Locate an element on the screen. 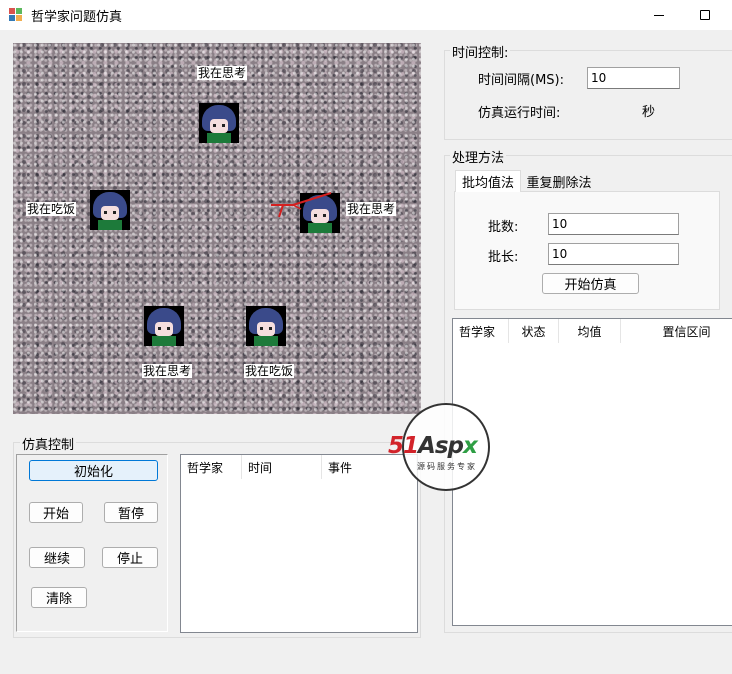 This screenshot has height=674, width=732. event-log-table: 哲学家 时间 事件 is located at coordinates (299, 543).